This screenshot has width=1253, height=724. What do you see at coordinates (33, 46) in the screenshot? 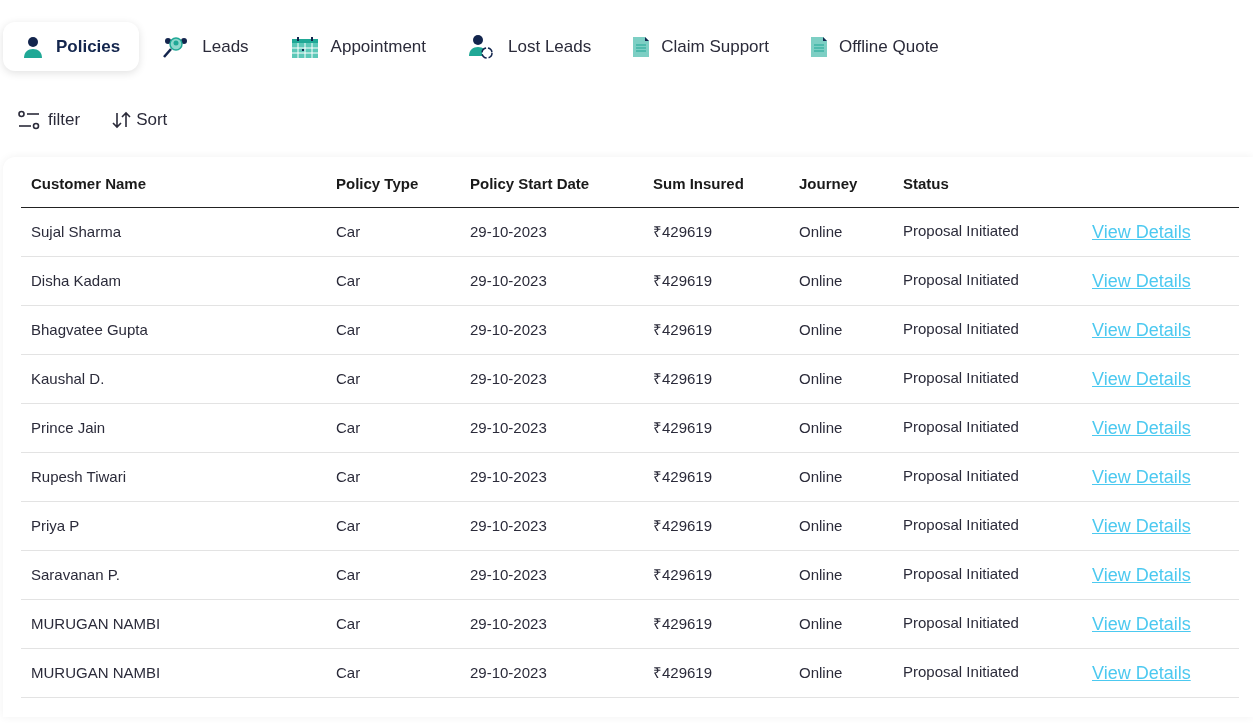
I see `person-icon` at bounding box center [33, 46].